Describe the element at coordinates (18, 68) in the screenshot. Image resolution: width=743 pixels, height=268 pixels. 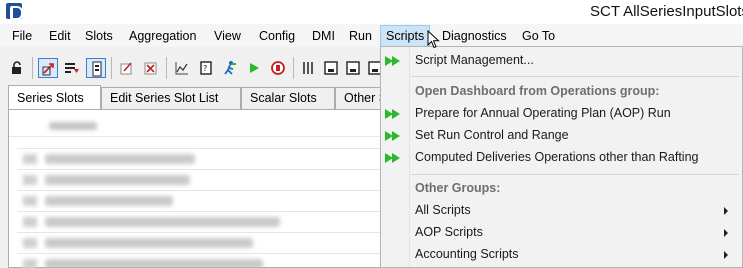
I see `lock-icon` at that location.